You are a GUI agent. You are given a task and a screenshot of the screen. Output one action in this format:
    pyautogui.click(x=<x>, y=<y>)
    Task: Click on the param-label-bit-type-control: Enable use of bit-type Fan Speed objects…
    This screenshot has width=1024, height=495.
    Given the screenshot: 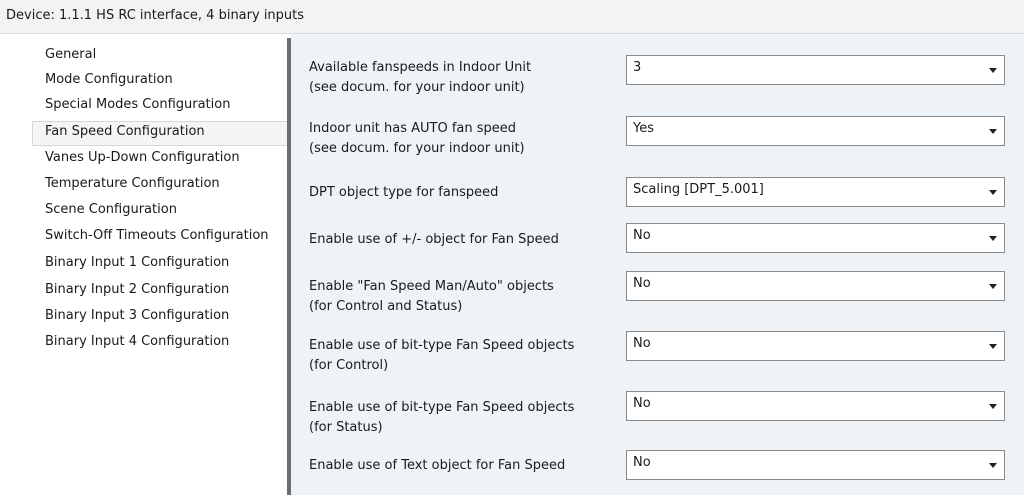 What is the action you would take?
    pyautogui.click(x=442, y=355)
    